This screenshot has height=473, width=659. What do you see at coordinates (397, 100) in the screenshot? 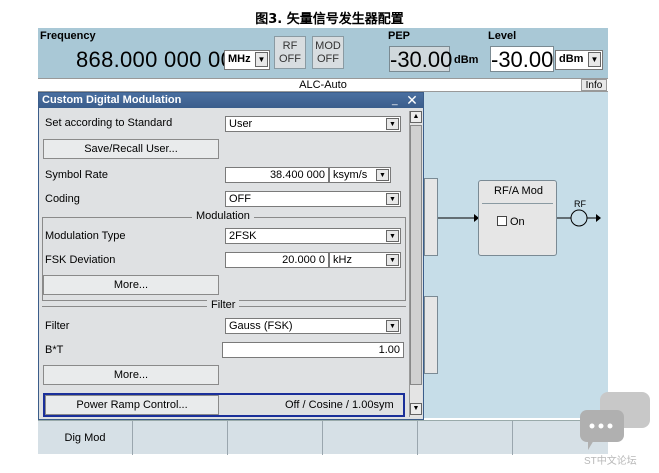
I see `minimize-icon: _` at bounding box center [397, 100].